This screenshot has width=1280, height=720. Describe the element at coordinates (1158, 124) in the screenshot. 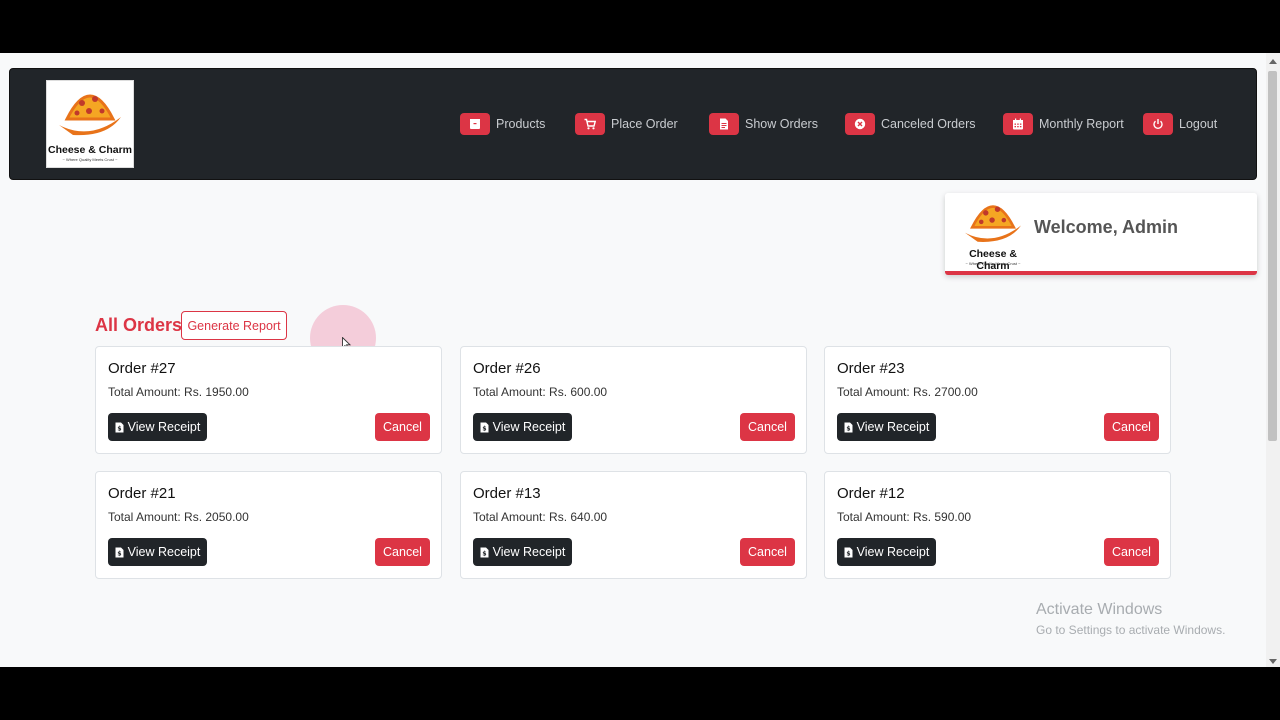

I see `power-icon` at that location.